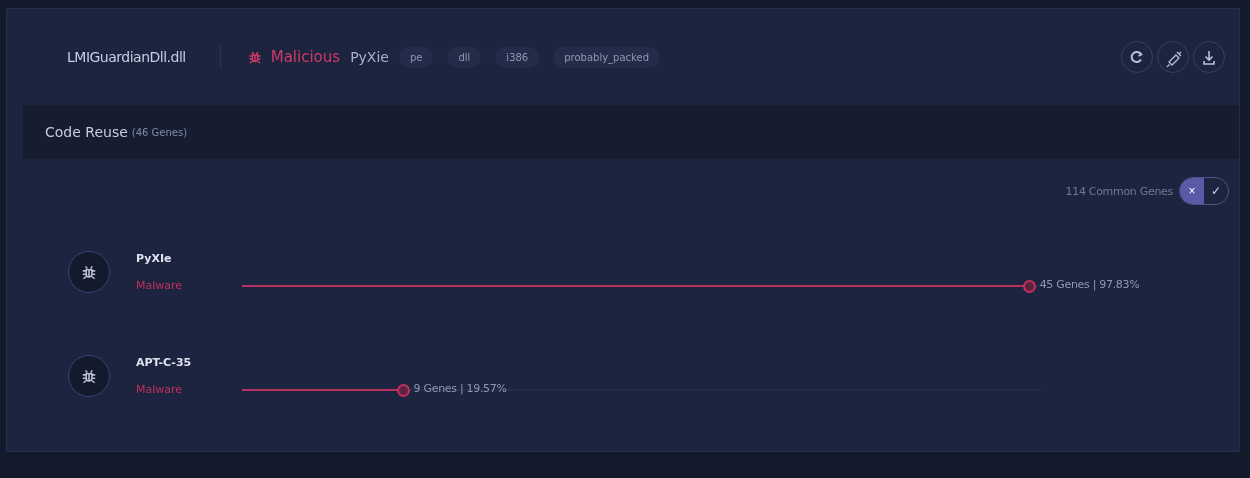 The height and width of the screenshot is (478, 1250). I want to click on verdict-label: Malicious, so click(305, 57).